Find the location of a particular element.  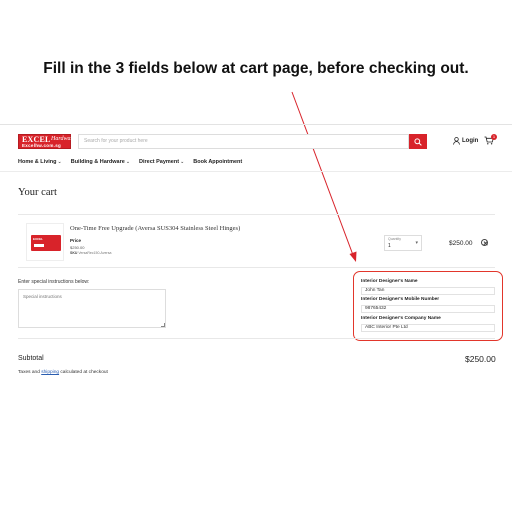

taxes-text-end: calculated at checkout is located at coordinates (83, 372).